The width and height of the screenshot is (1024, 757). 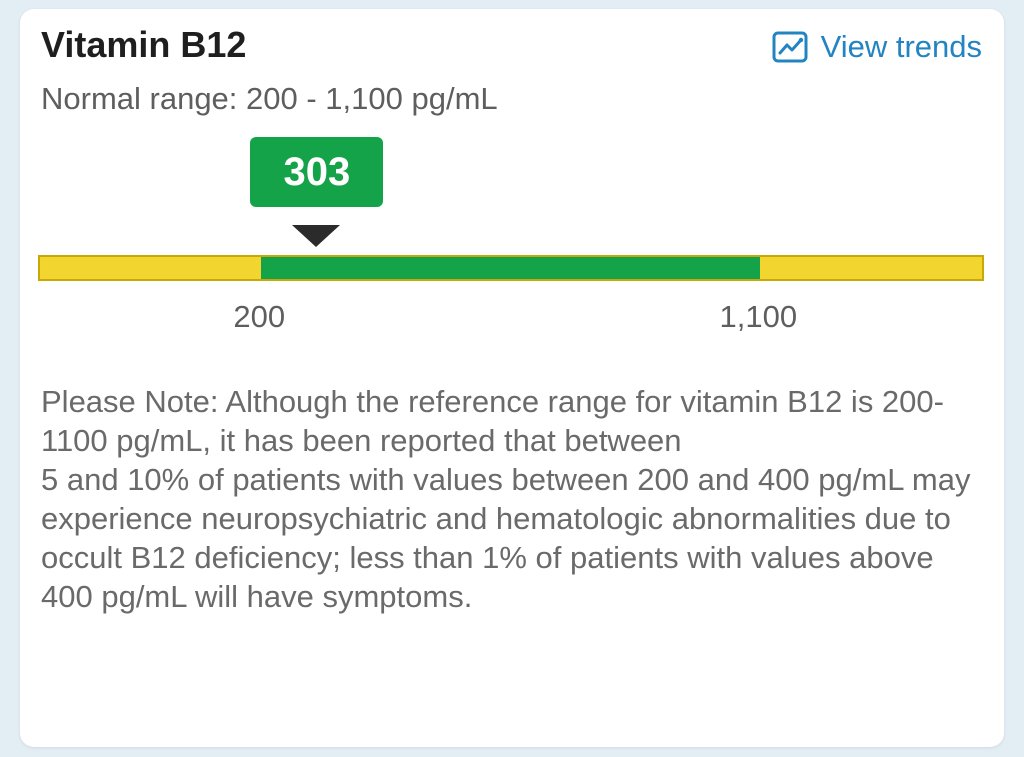 I want to click on result-value-badge: 303, so click(x=317, y=172).